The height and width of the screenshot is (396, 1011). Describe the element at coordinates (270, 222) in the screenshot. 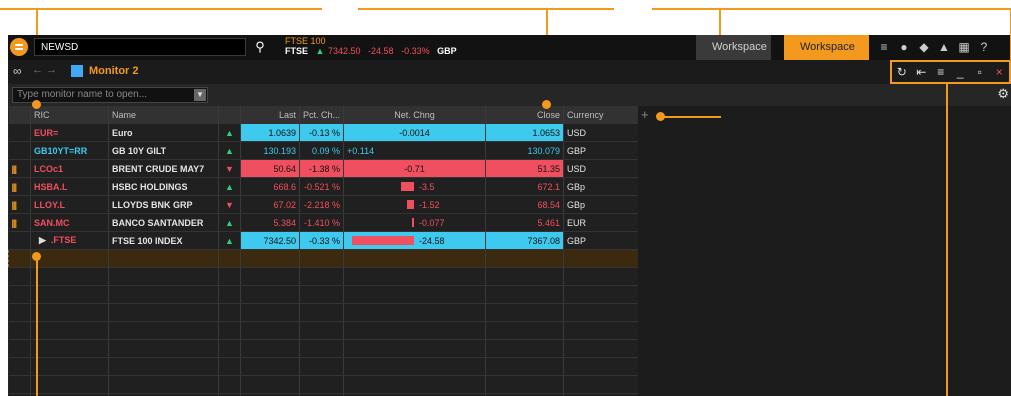

I see `last-cell: 5.384` at that location.